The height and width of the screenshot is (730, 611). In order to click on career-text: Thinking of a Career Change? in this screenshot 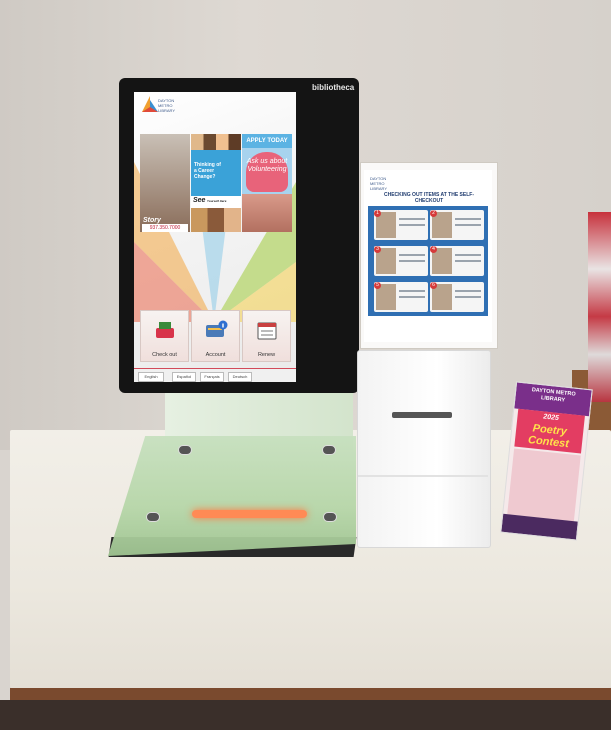, I will do `click(207, 171)`.